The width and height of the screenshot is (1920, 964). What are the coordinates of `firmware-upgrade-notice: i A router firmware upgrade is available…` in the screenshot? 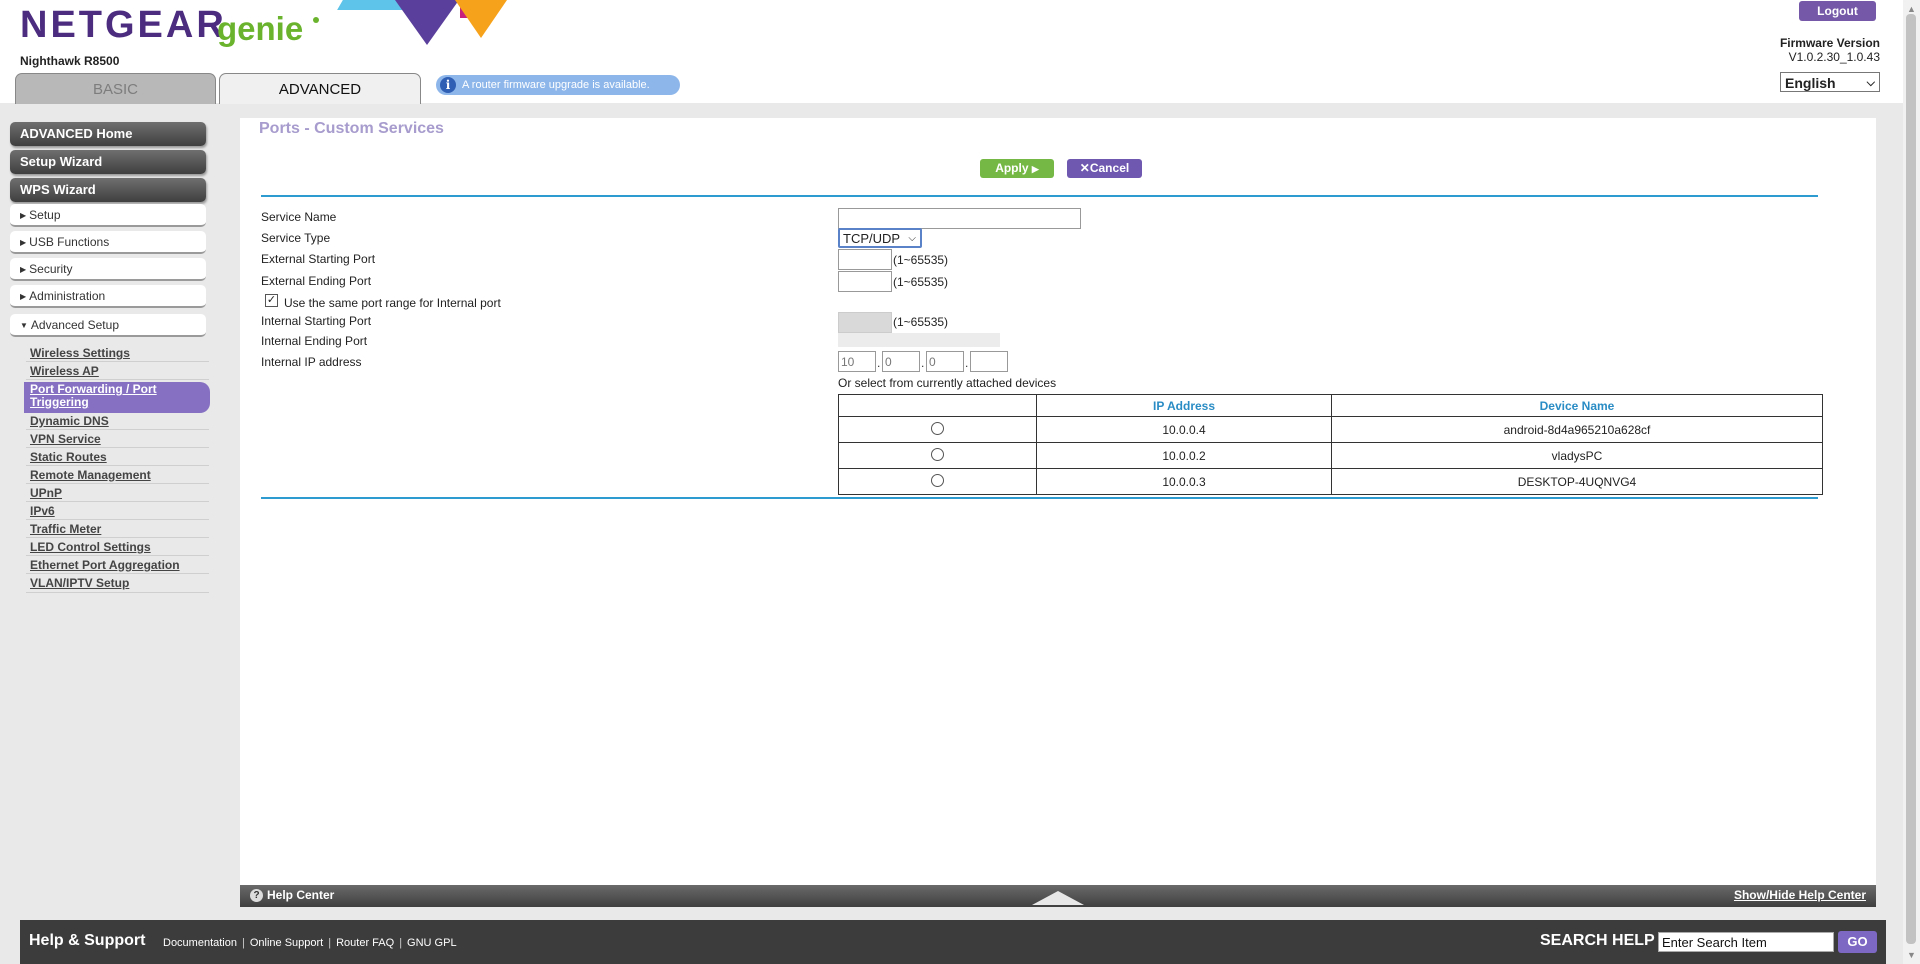 It's located at (558, 85).